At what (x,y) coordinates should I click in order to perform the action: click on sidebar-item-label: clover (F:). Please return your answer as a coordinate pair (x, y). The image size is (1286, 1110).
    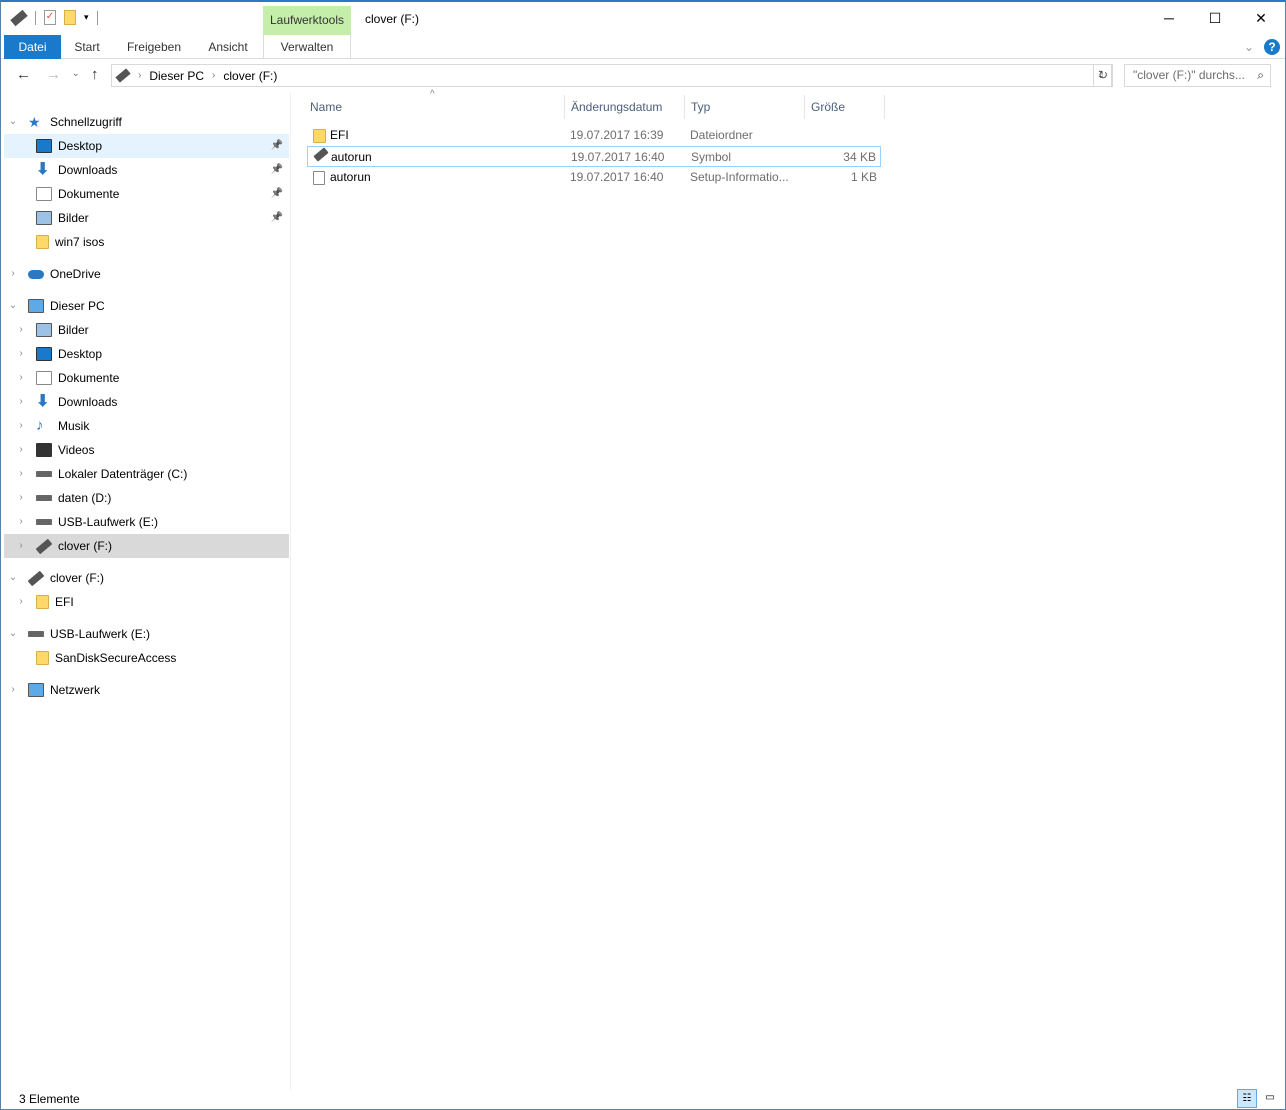
    Looking at the image, I should click on (85, 546).